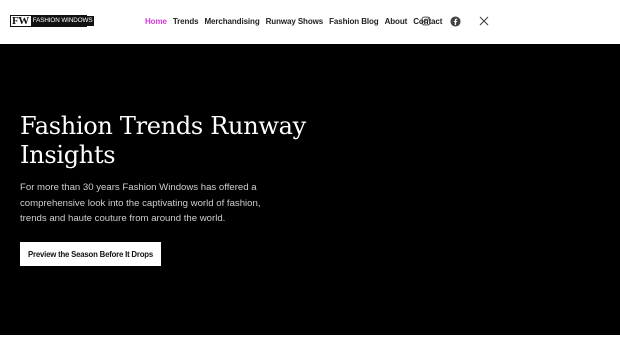 The height and width of the screenshot is (343, 620). Describe the element at coordinates (90, 254) in the screenshot. I see `preview-season-button: Preview the Season Before It Drops` at that location.